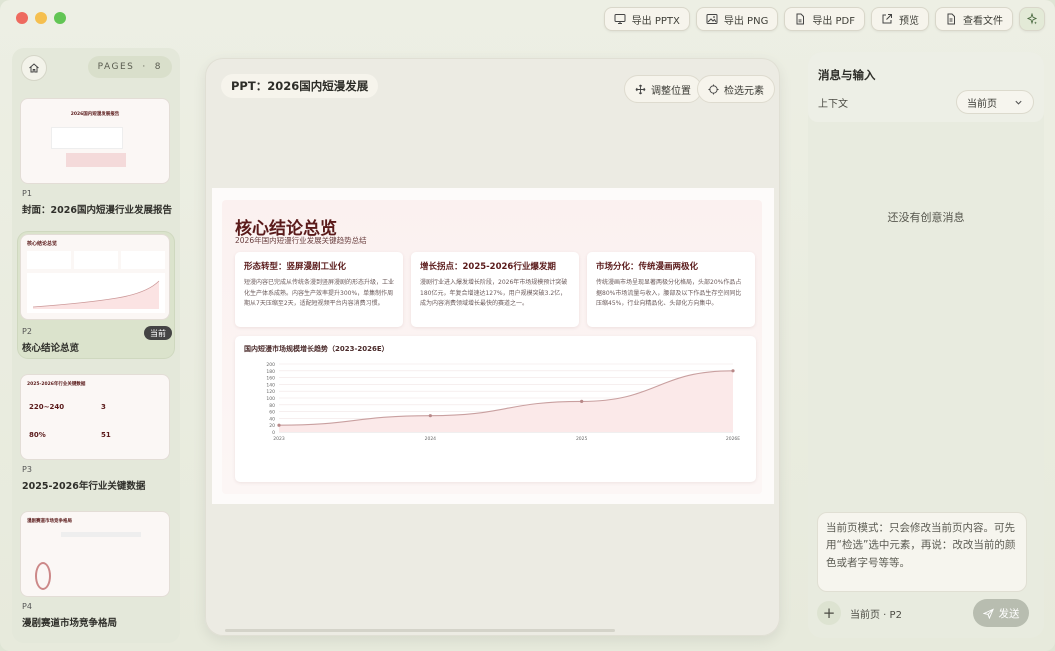  Describe the element at coordinates (41, 18) in the screenshot. I see `minimize-window-button` at that location.